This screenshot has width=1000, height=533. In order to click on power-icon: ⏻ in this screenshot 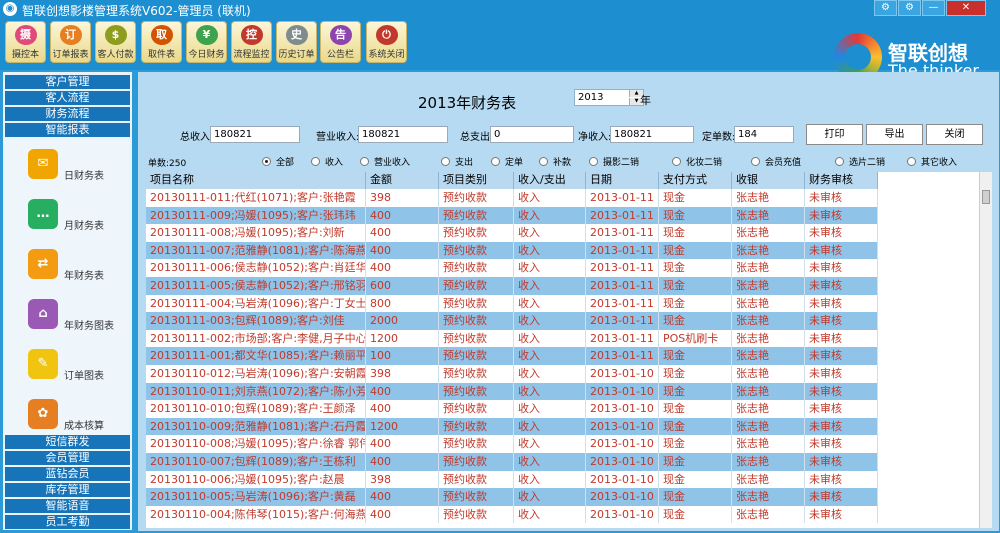, I will do `click(386, 35)`.